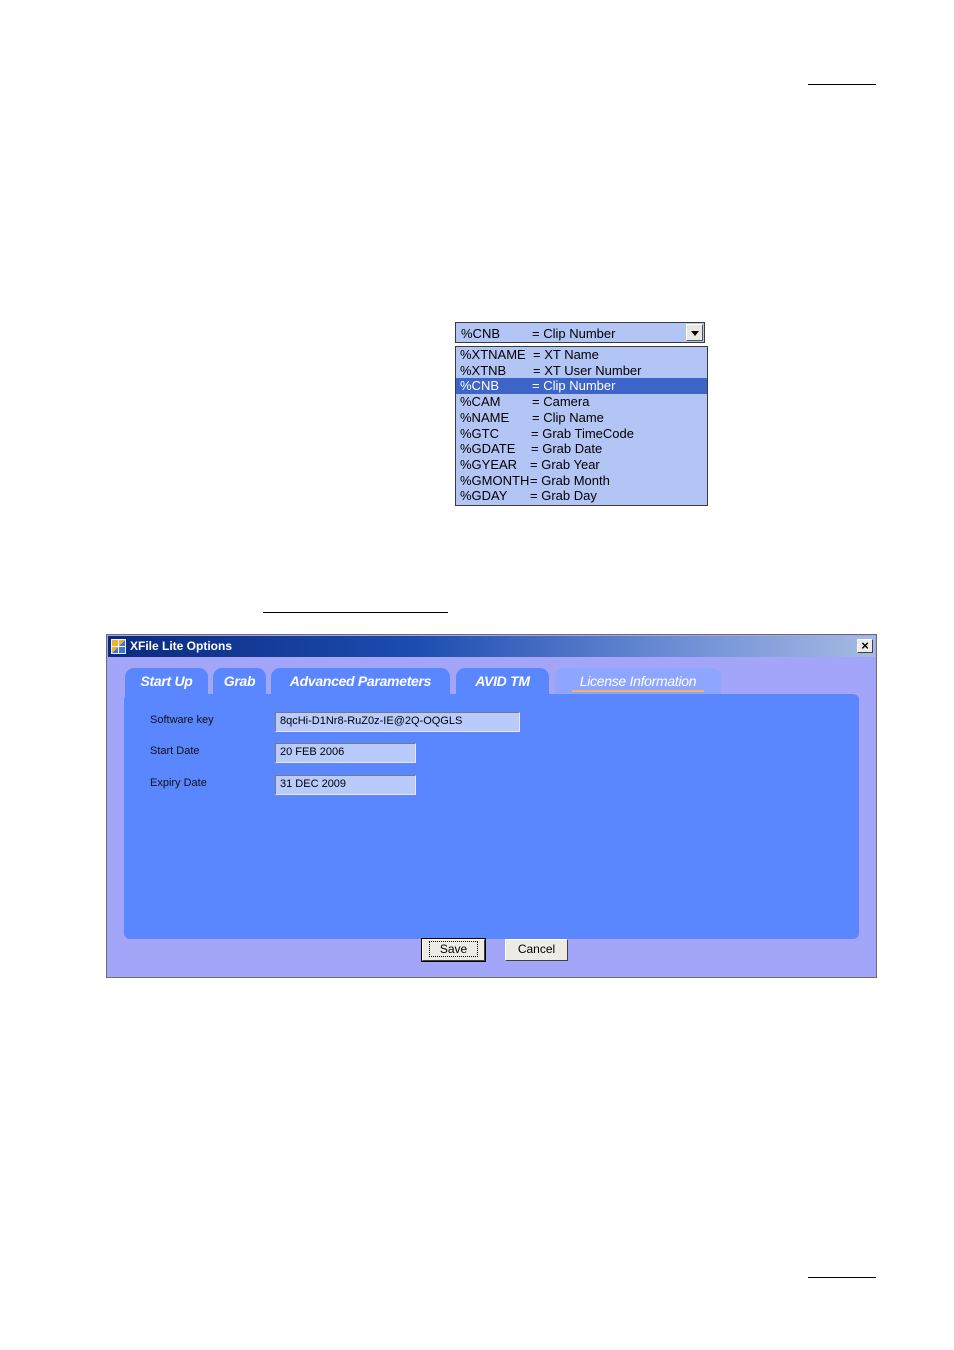 This screenshot has height=1350, width=954. I want to click on list-item-gdate: %GDATE = Grab Date, so click(581, 449).